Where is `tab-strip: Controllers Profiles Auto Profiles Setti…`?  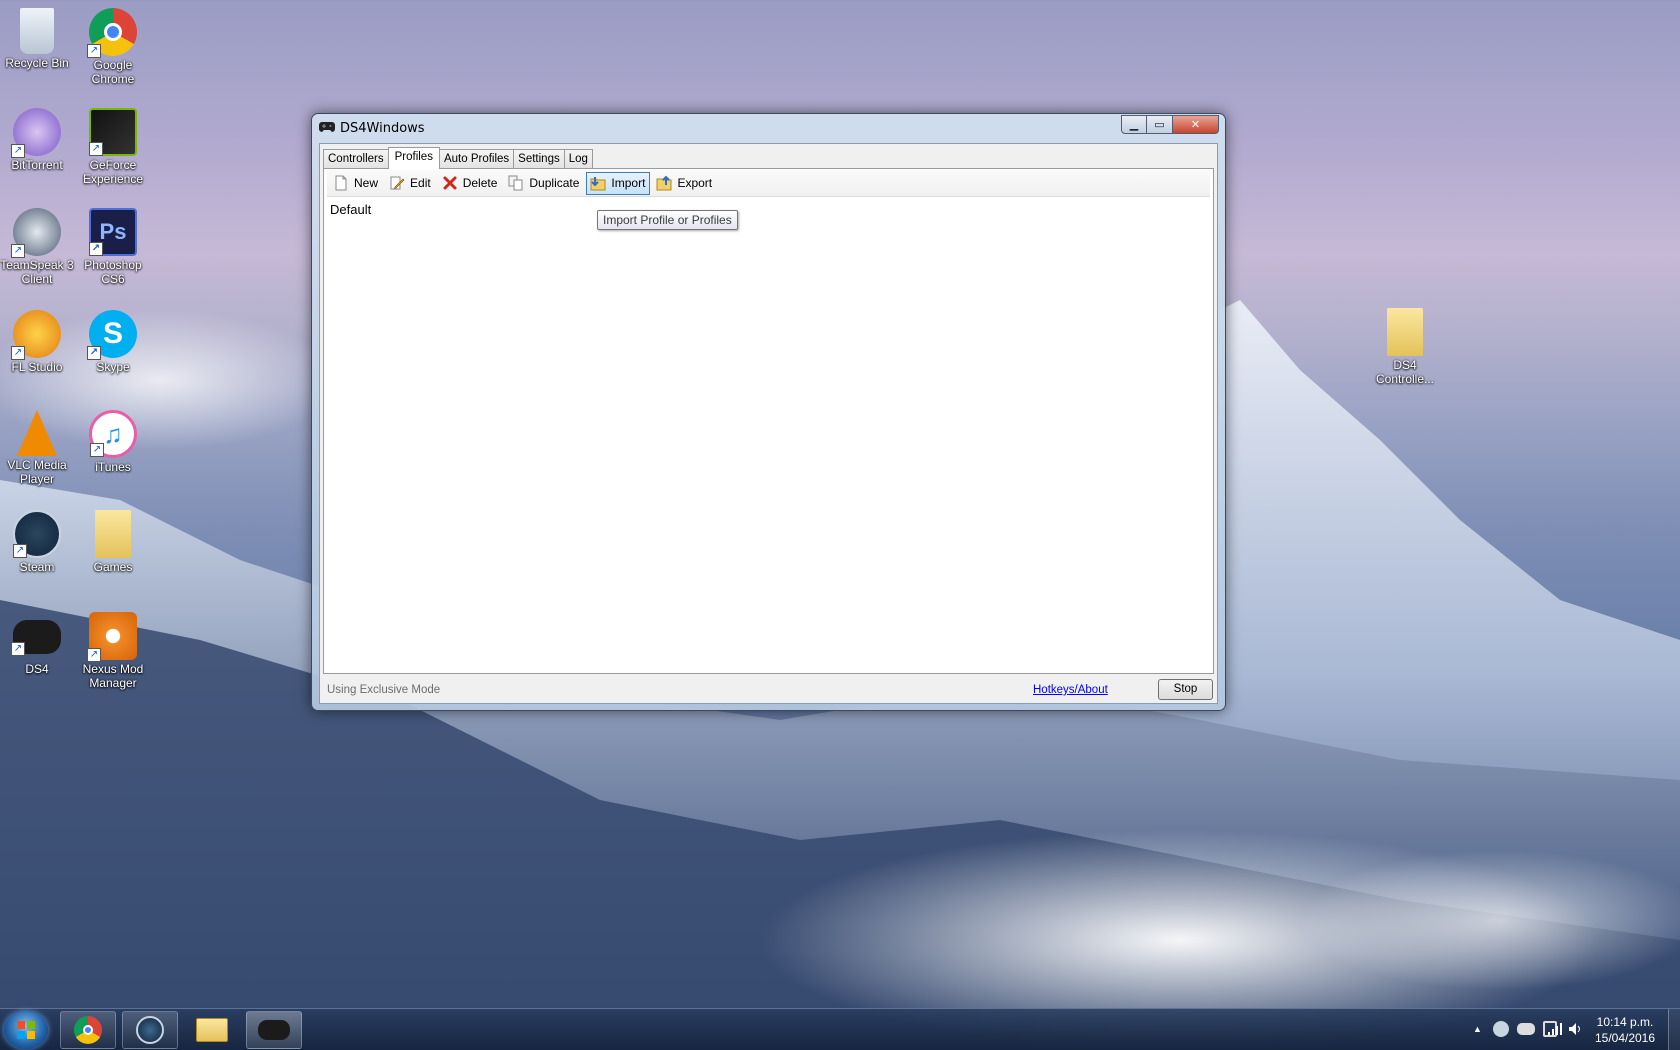 tab-strip: Controllers Profiles Auto Profiles Setti… is located at coordinates (458, 158).